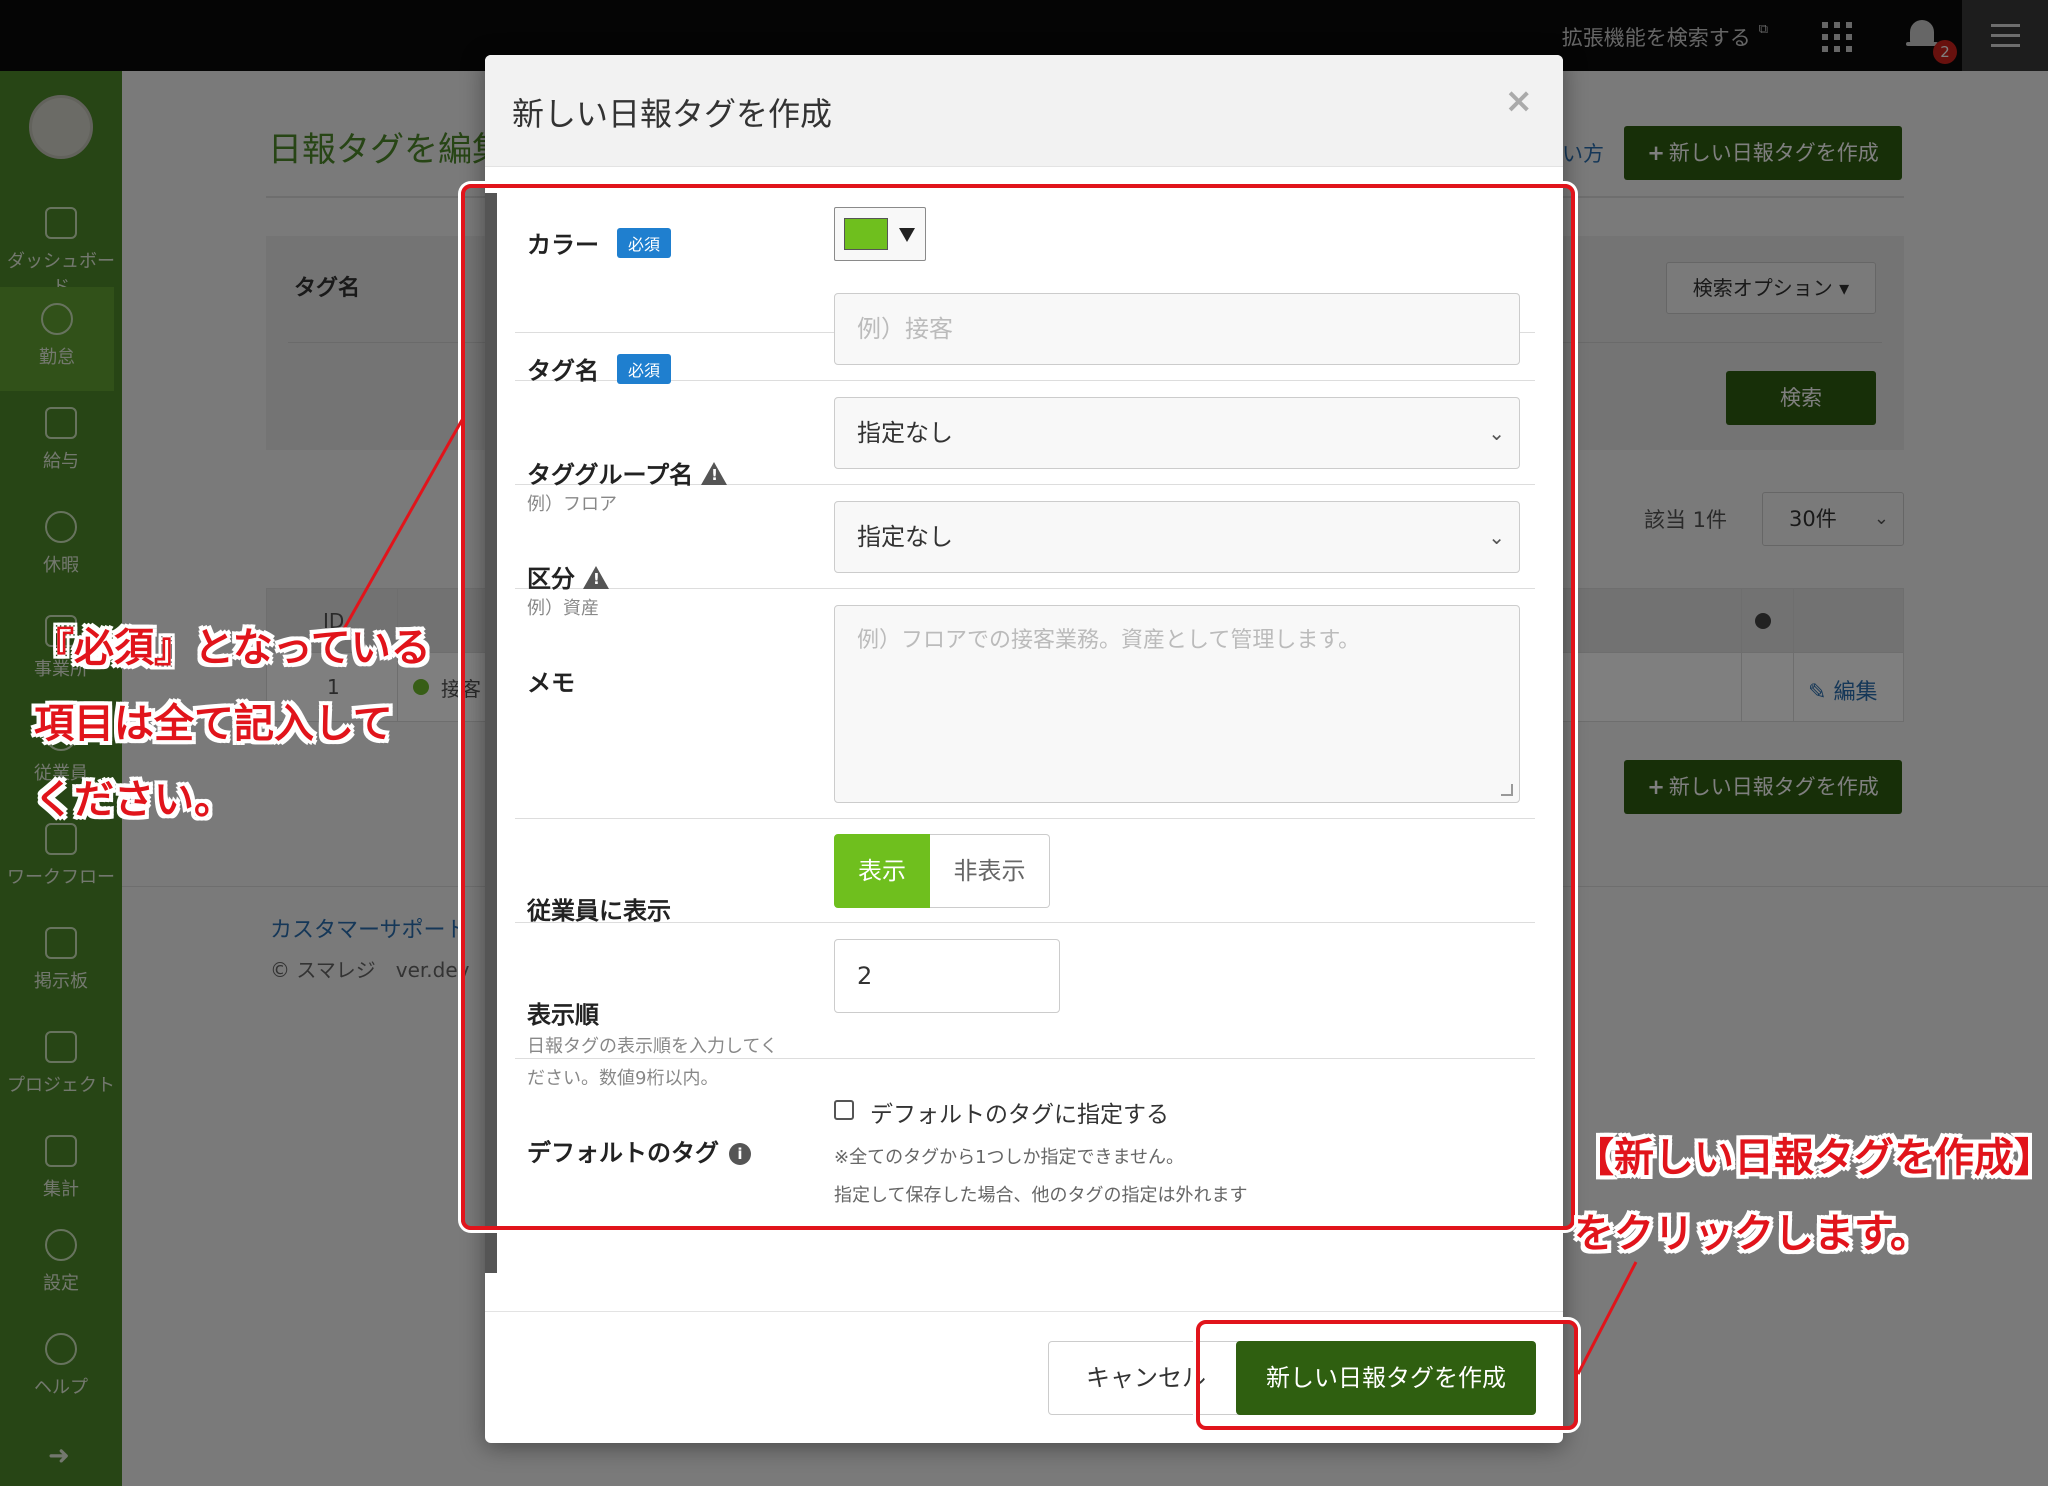  Describe the element at coordinates (232, 648) in the screenshot. I see `left-callout-line-1: 『必須』となっている` at that location.